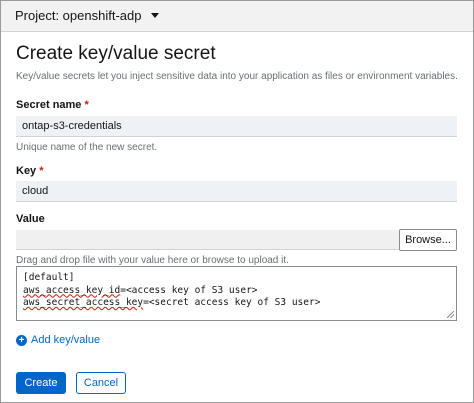 The height and width of the screenshot is (403, 474). I want to click on spellcheck-word: aws_secret_access_key, so click(83, 302).